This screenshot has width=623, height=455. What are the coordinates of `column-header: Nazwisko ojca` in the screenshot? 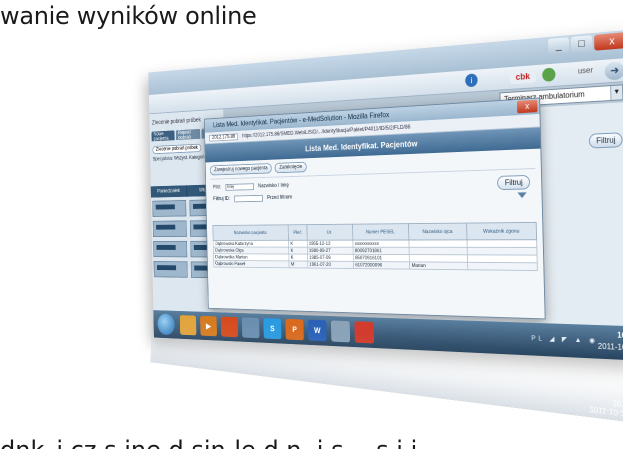 It's located at (438, 232).